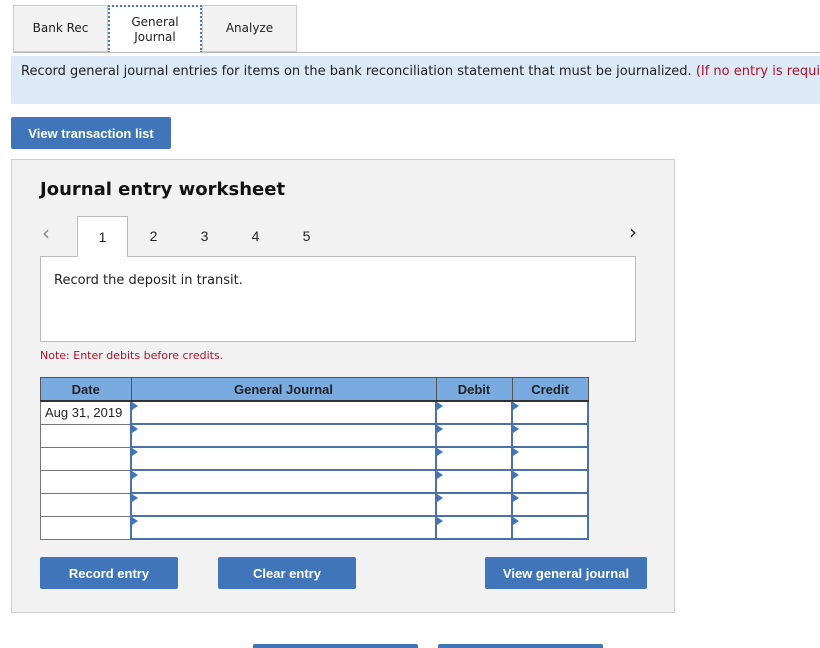 The width and height of the screenshot is (820, 648). What do you see at coordinates (550, 389) in the screenshot?
I see `header-credit: Credit` at bounding box center [550, 389].